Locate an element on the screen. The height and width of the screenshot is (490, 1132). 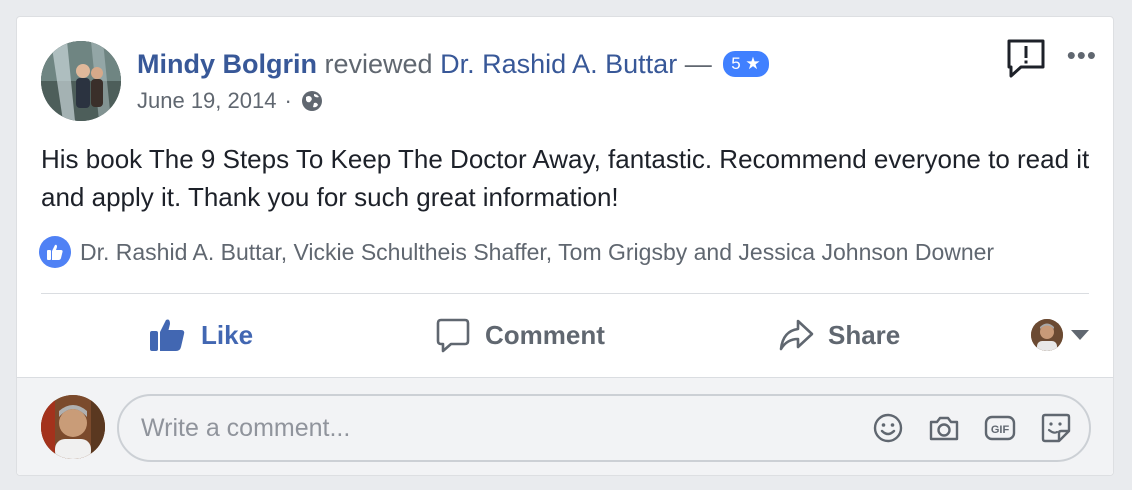
like-badge-icon is located at coordinates (55, 252).